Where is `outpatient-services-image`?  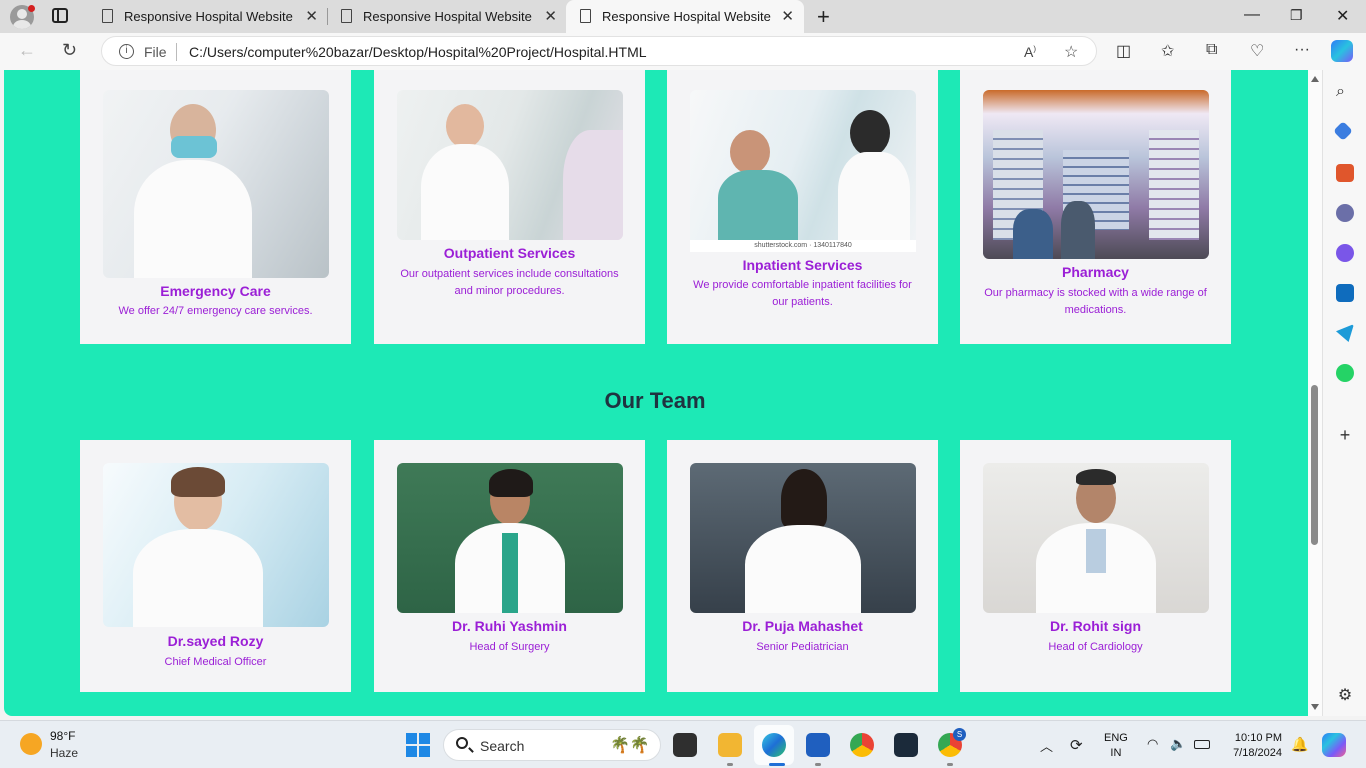
outpatient-services-image is located at coordinates (510, 165).